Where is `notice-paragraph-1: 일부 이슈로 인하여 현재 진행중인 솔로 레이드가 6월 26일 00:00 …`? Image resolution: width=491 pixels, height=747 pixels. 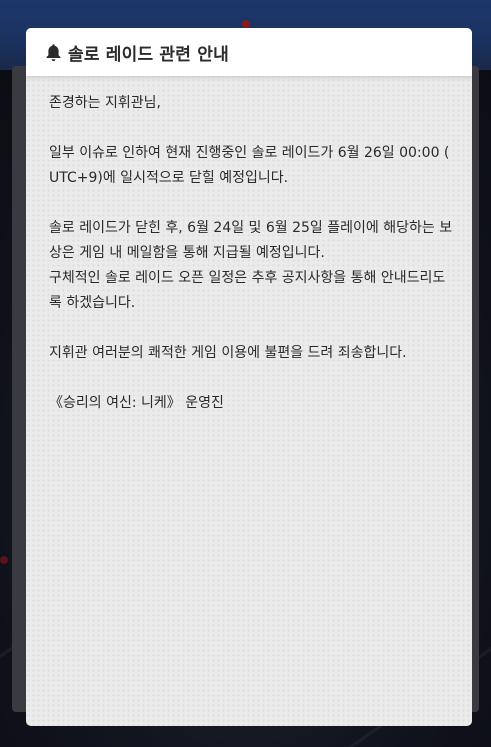
notice-paragraph-1: 일부 이슈로 인하여 현재 진행중인 솔로 레이드가 6월 26일 00:00 … is located at coordinates (249, 166).